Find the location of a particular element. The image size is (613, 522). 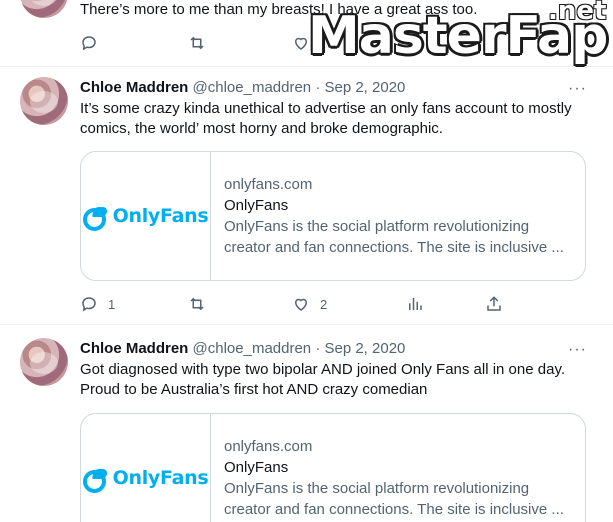

views-button is located at coordinates (415, 304).